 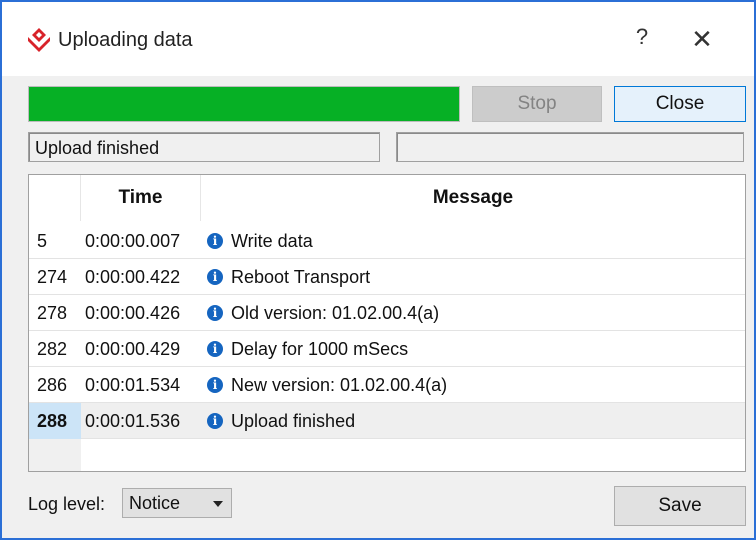 I want to click on row-time: 0:00:00.429, so click(x=133, y=349).